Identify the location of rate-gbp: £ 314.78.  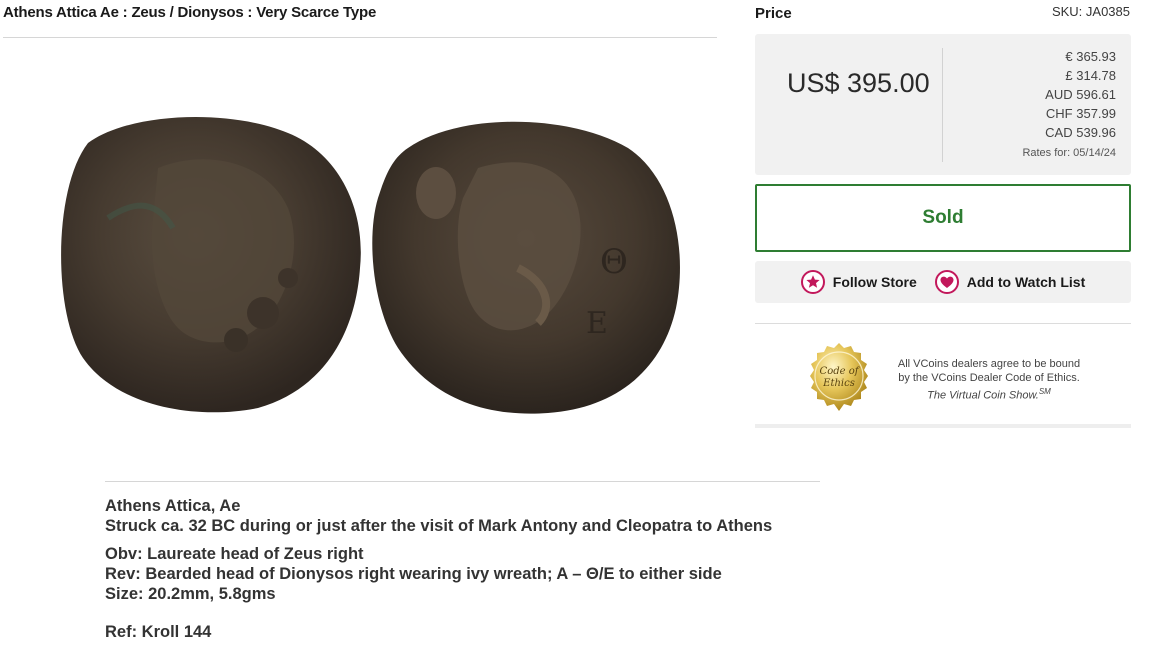
(1090, 75).